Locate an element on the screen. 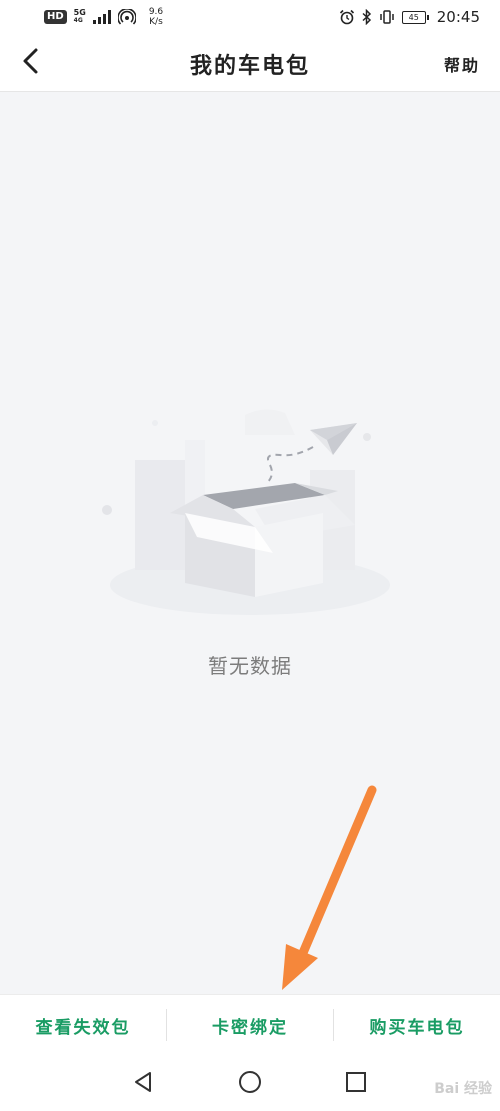  signal-icon is located at coordinates (101, 17).